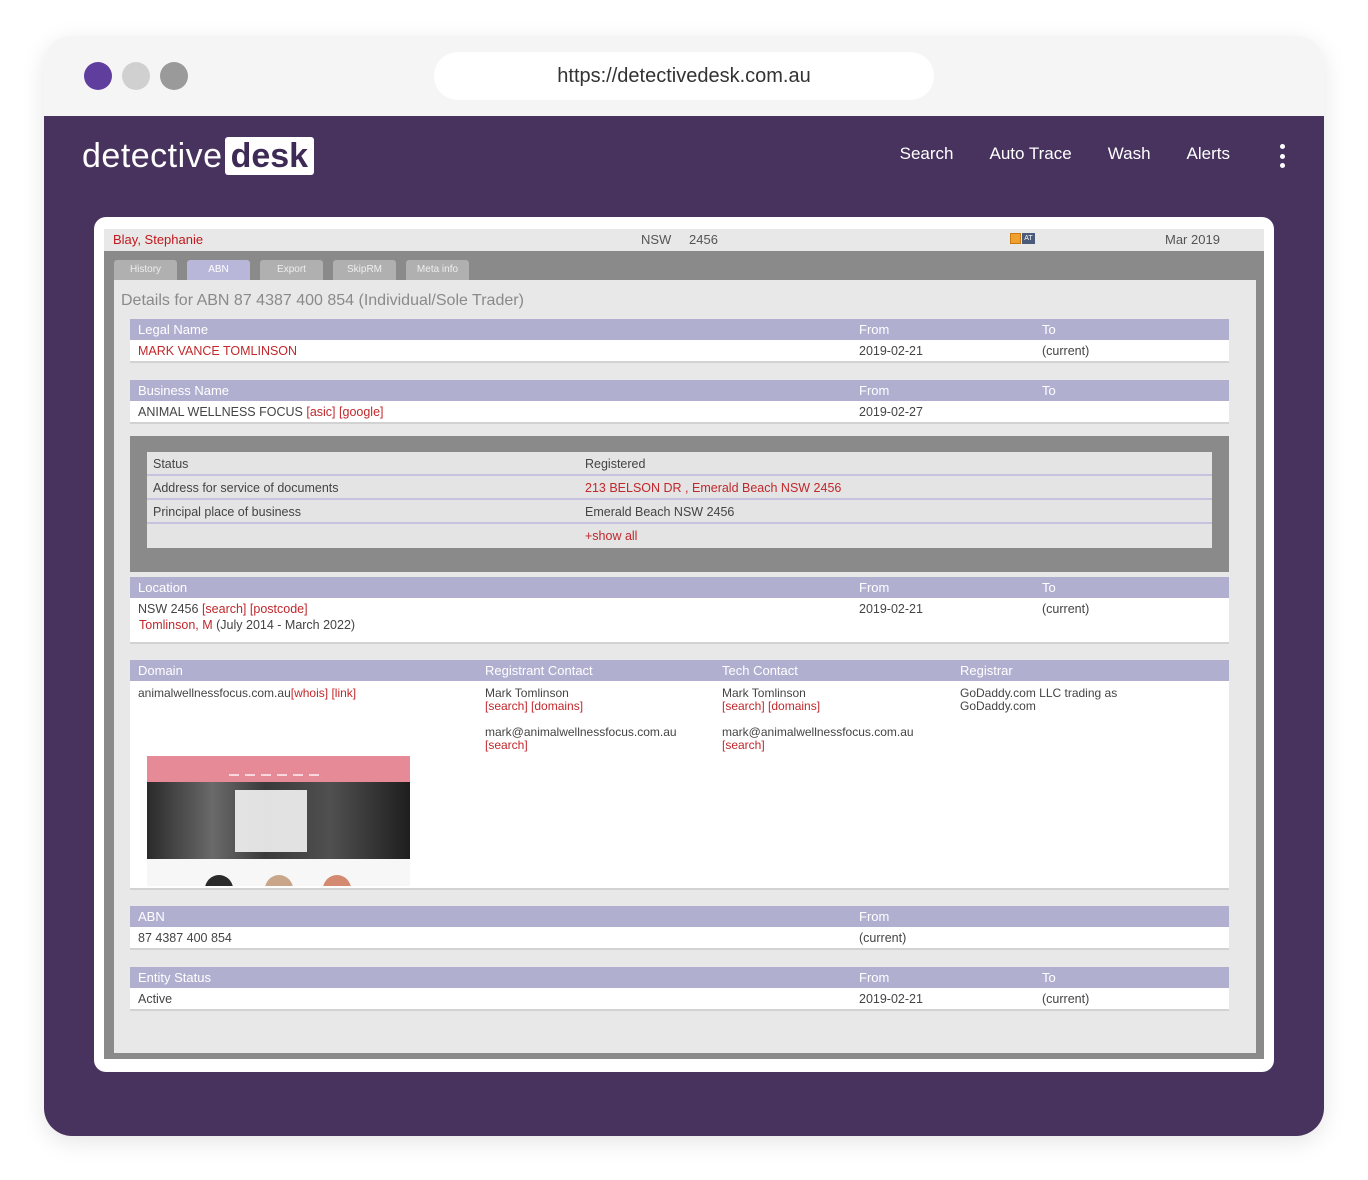 This screenshot has height=1180, width=1368. I want to click on abn-section: ABN From 87 4387 400 854 (current), so click(679, 928).